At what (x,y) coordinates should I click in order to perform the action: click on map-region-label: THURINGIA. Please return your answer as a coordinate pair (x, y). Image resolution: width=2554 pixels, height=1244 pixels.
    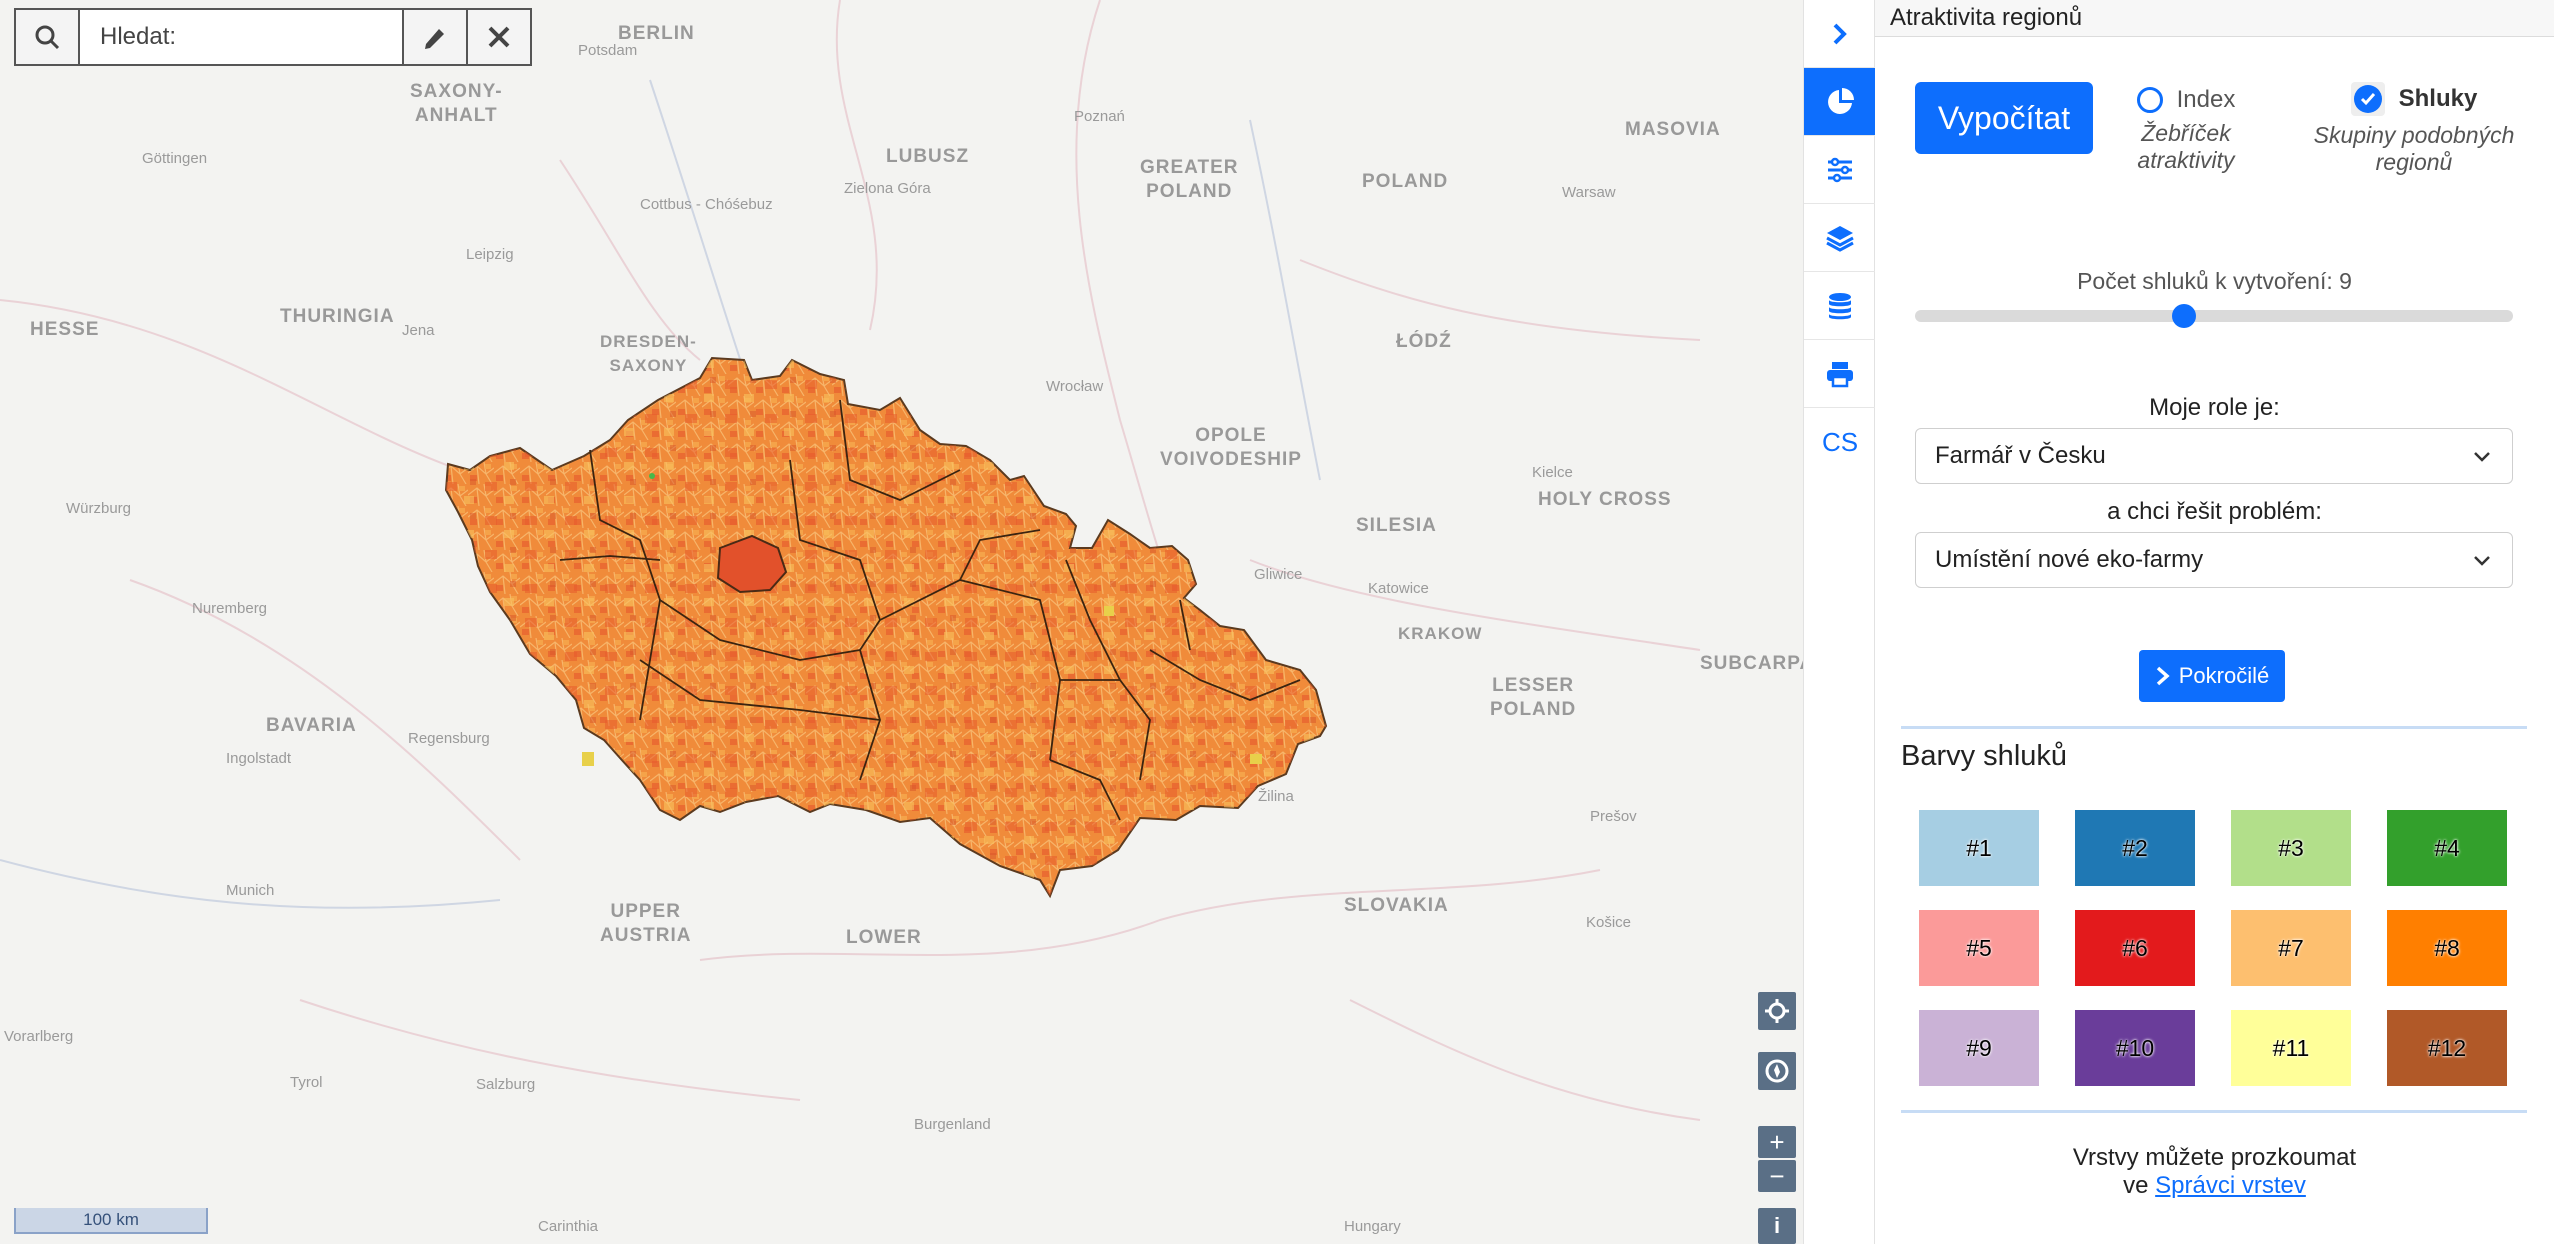
    Looking at the image, I should click on (337, 316).